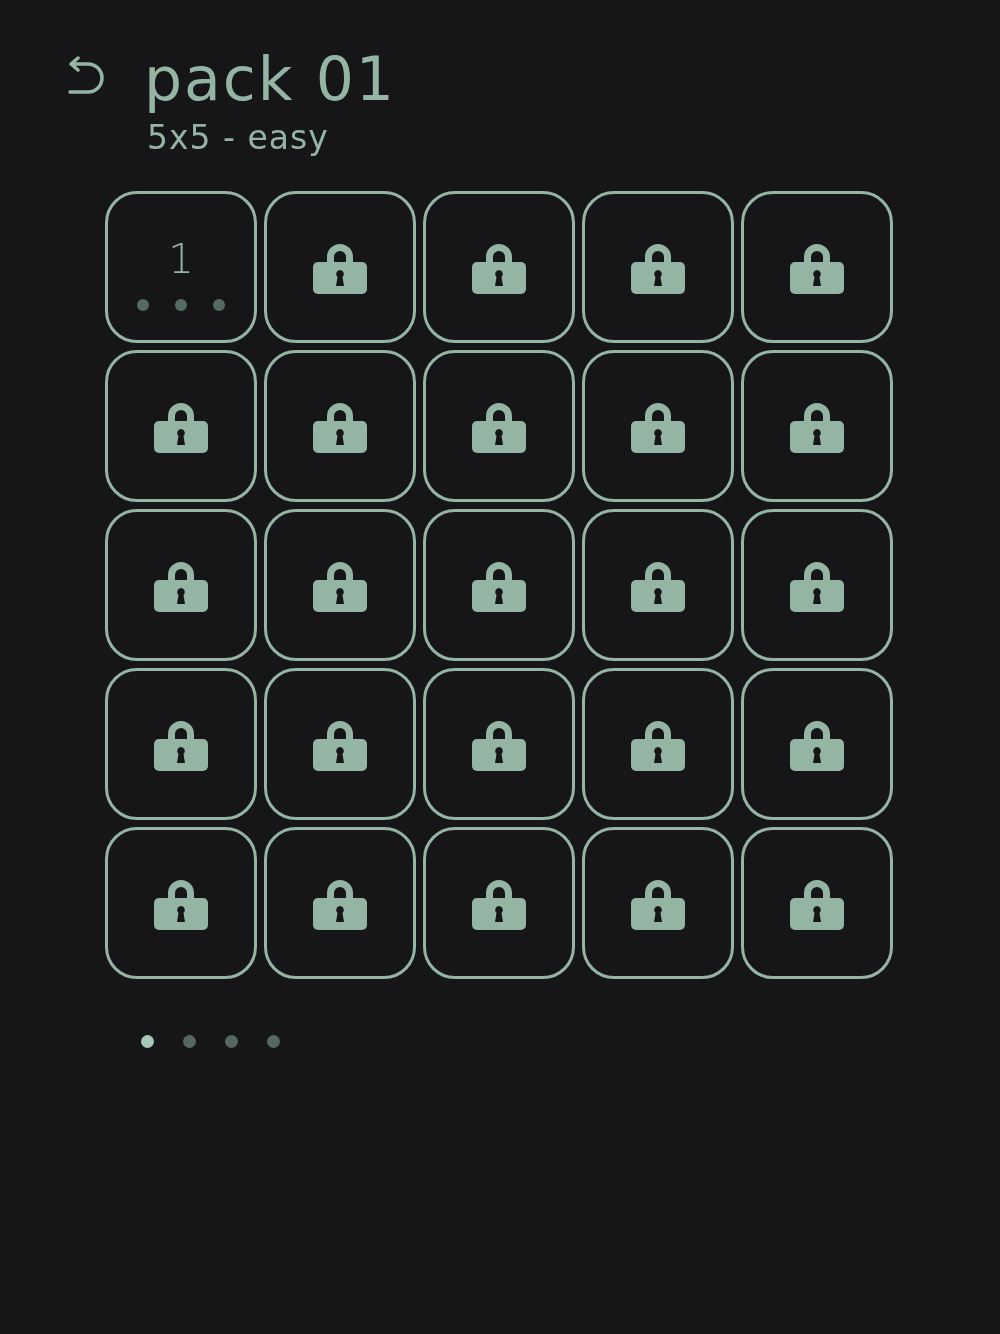  Describe the element at coordinates (238, 138) in the screenshot. I see `pack-subtitle: 5x5 - easy` at that location.